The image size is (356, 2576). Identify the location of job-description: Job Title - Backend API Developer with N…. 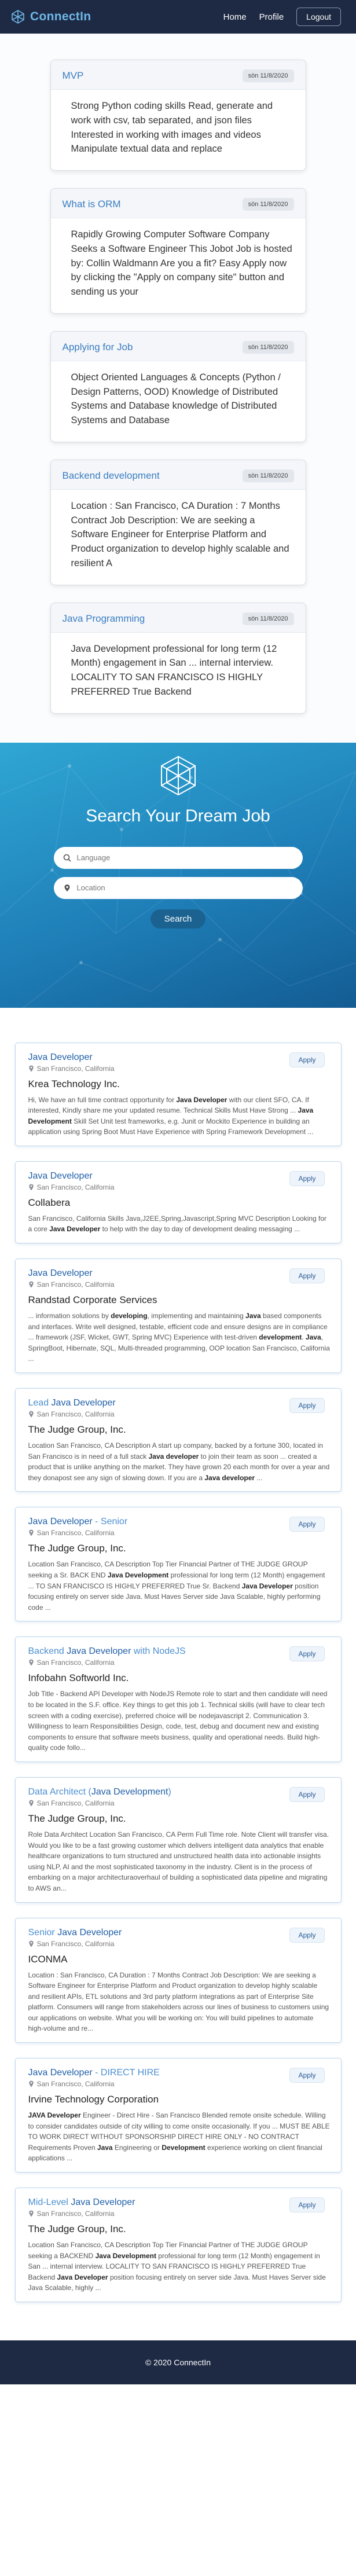
(178, 1721).